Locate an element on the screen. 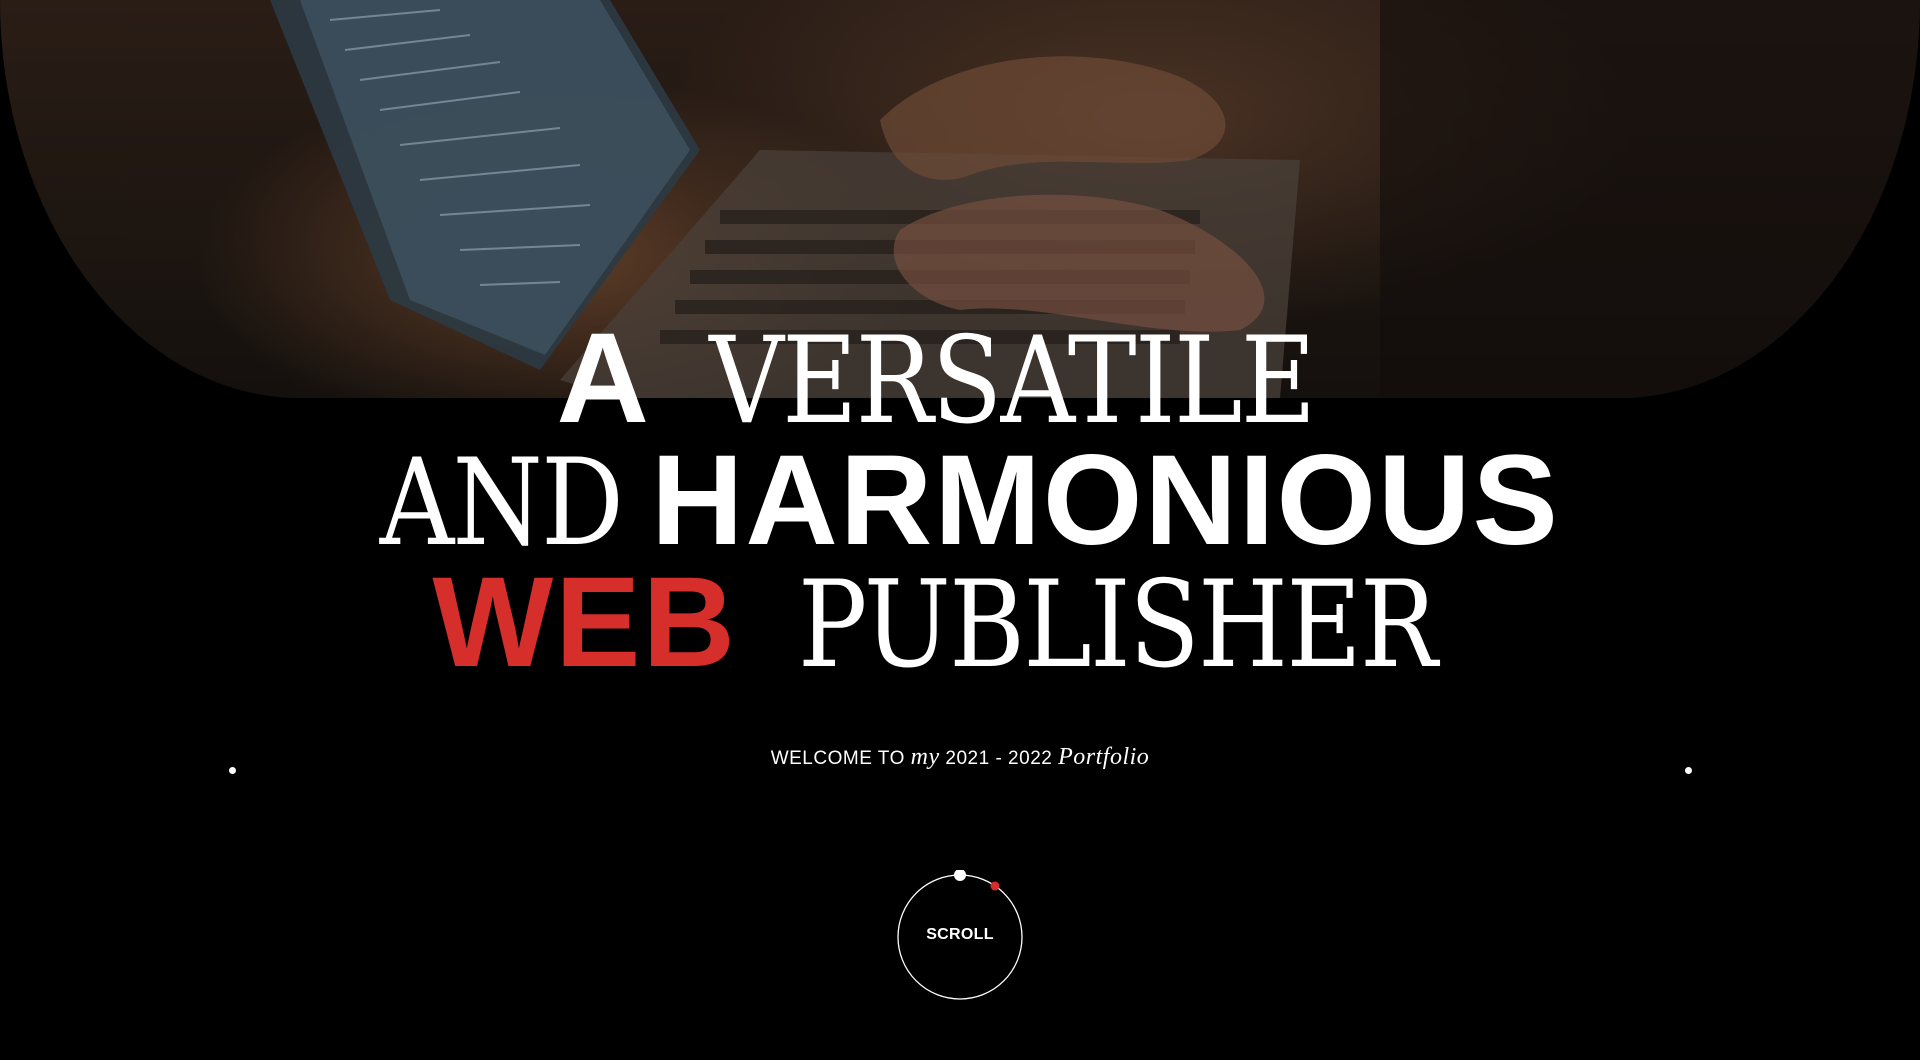  headline-word: AND is located at coordinates (501, 503).